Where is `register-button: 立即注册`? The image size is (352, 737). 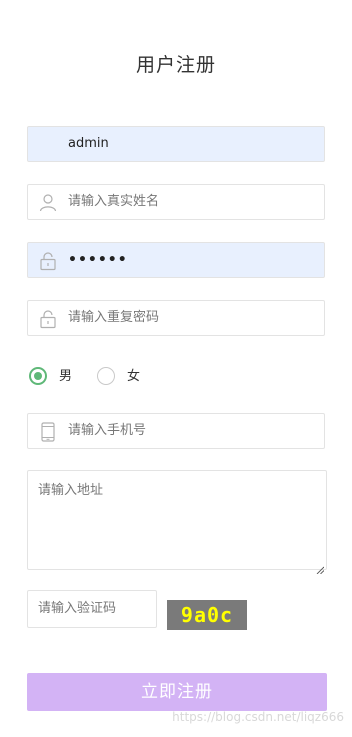 register-button: 立即注册 is located at coordinates (177, 692).